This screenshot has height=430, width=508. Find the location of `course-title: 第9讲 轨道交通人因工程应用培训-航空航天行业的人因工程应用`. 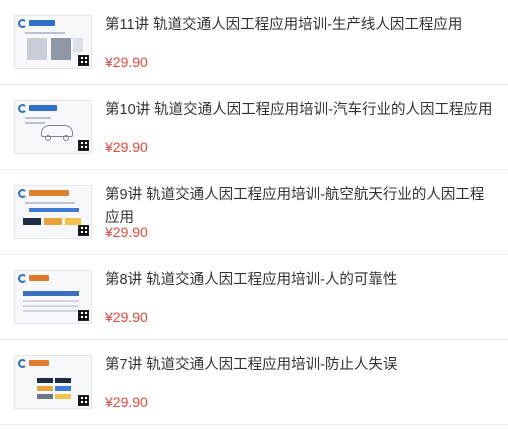

course-title: 第9讲 轨道交通人因工程应用培训-航空航天行业的人因工程应用 is located at coordinates (300, 207).